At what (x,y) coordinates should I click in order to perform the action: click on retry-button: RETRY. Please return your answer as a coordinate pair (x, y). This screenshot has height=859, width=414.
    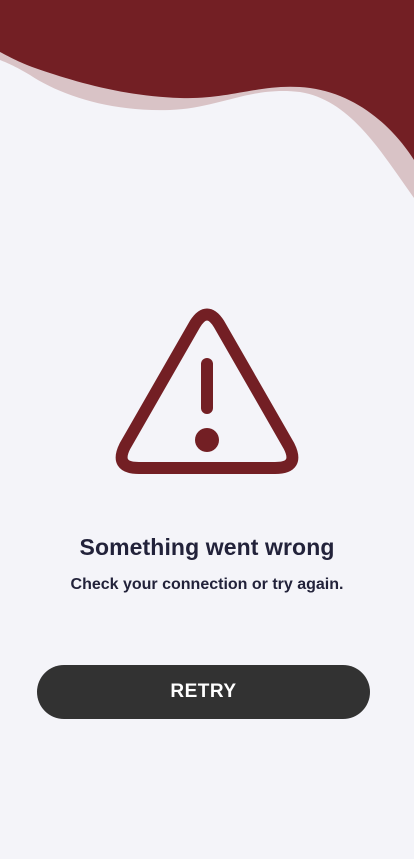
    Looking at the image, I should click on (203, 692).